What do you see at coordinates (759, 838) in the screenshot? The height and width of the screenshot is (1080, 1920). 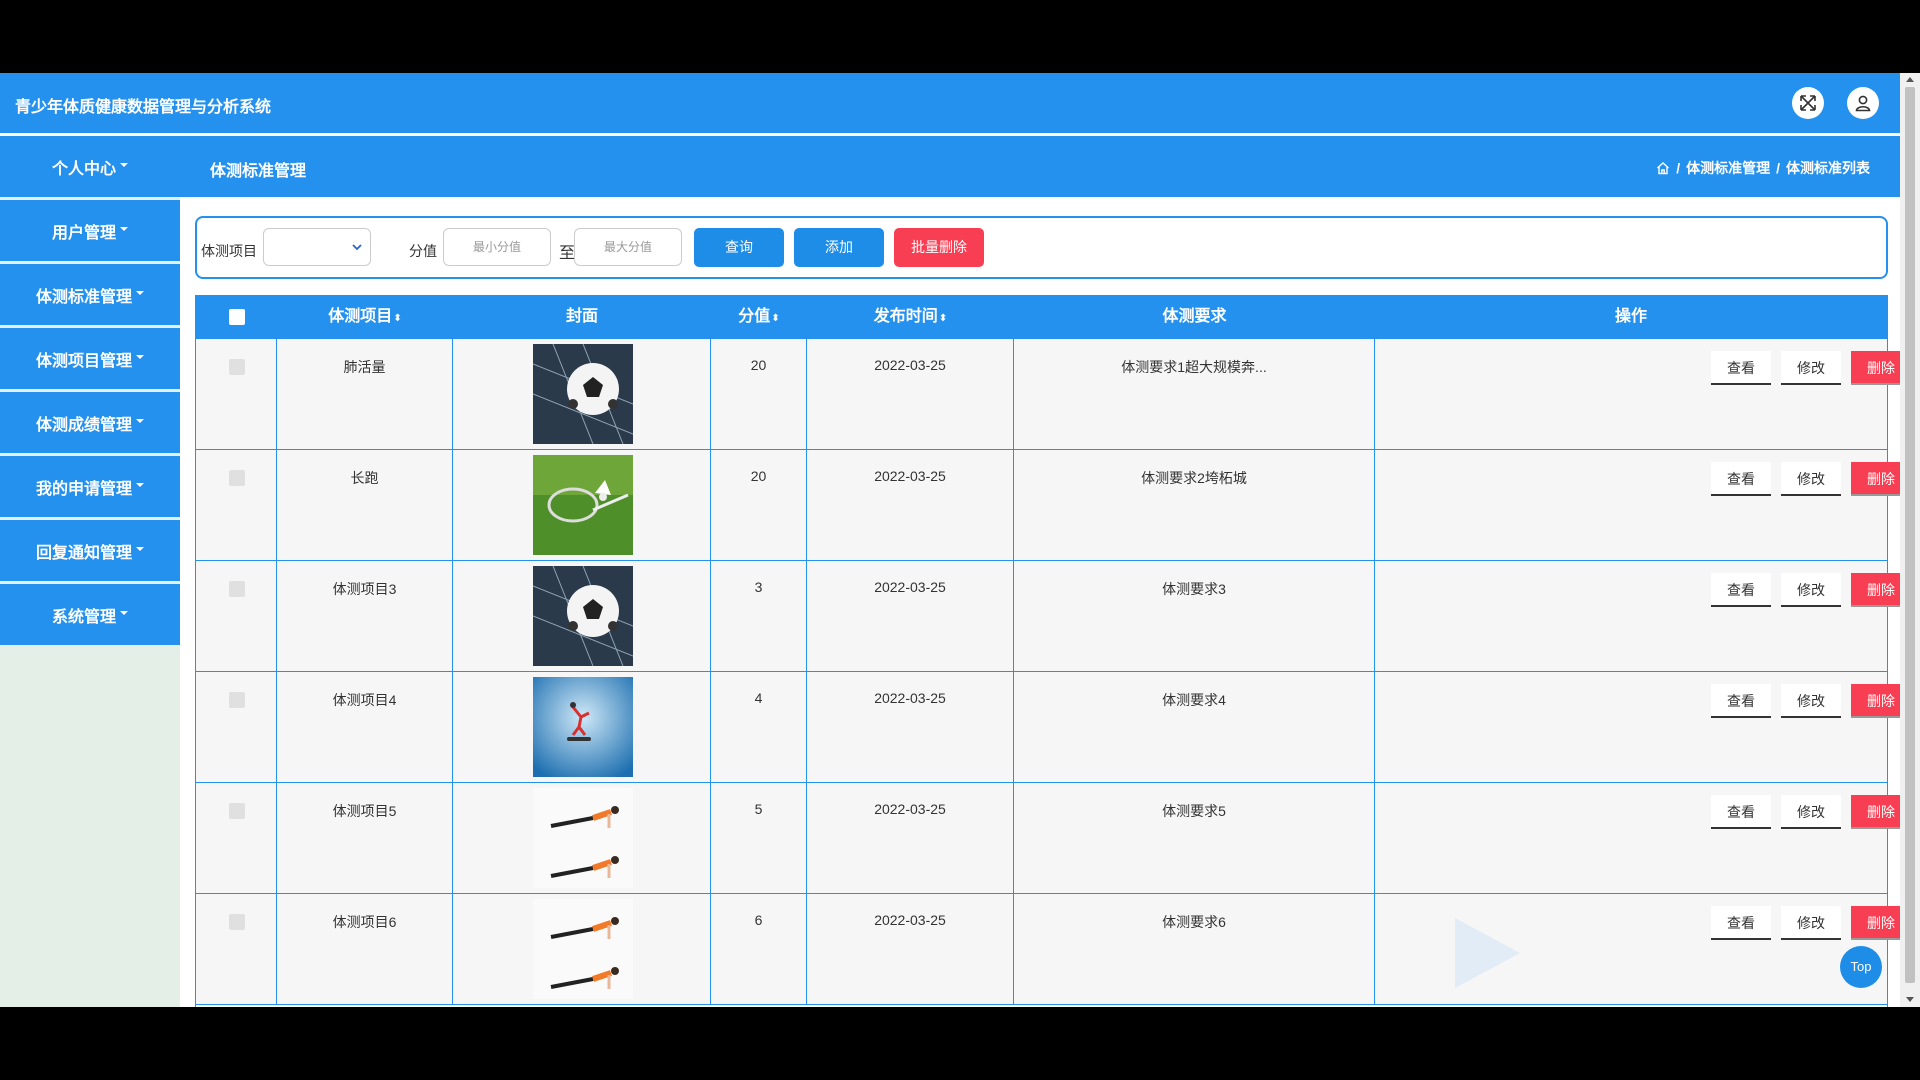 I see `score-cell: 5` at bounding box center [759, 838].